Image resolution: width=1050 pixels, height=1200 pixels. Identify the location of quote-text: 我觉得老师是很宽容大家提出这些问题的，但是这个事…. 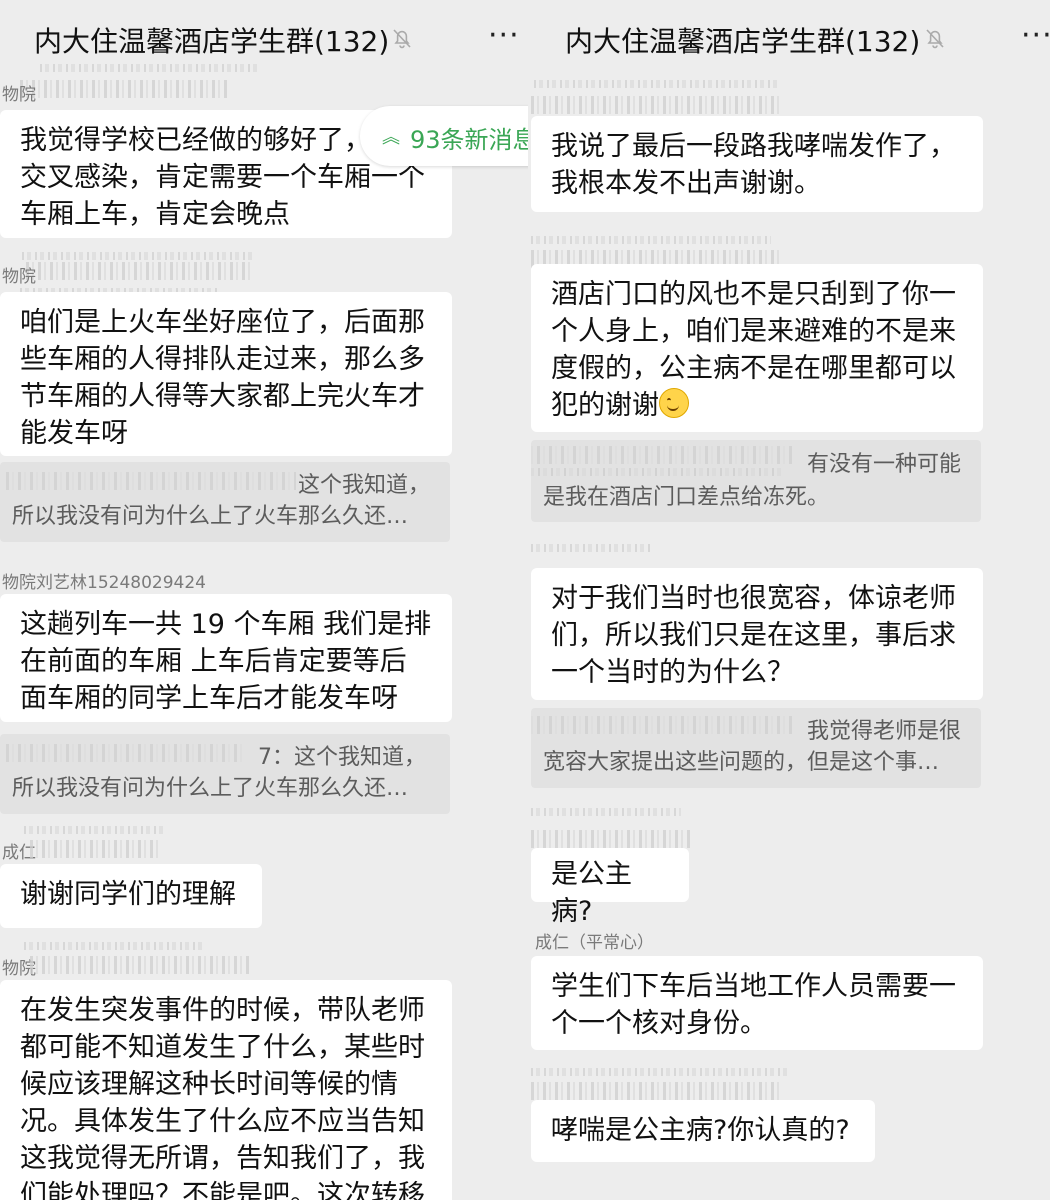
(752, 747).